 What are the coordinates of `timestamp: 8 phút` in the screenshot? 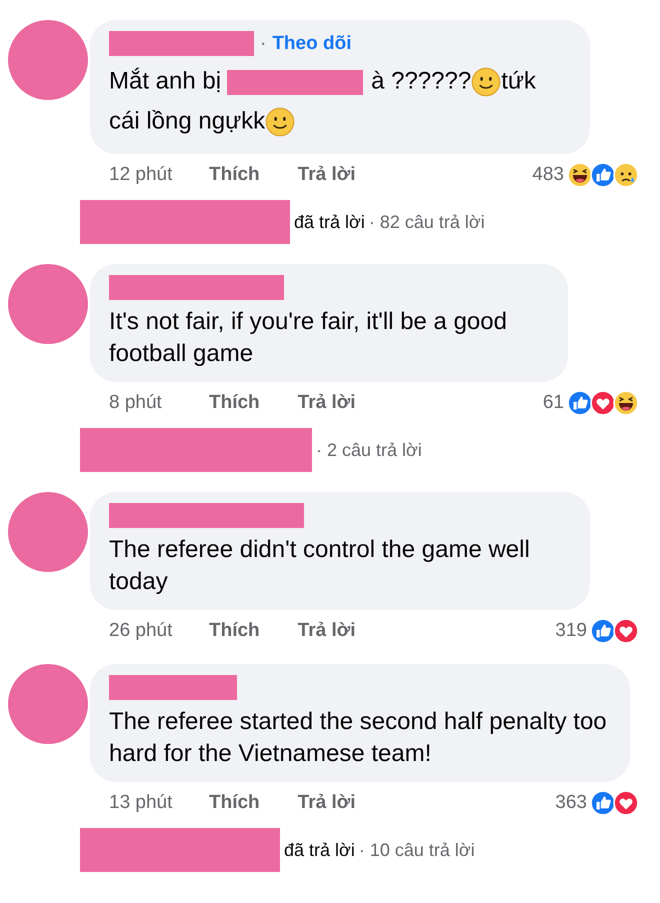 It's located at (136, 403).